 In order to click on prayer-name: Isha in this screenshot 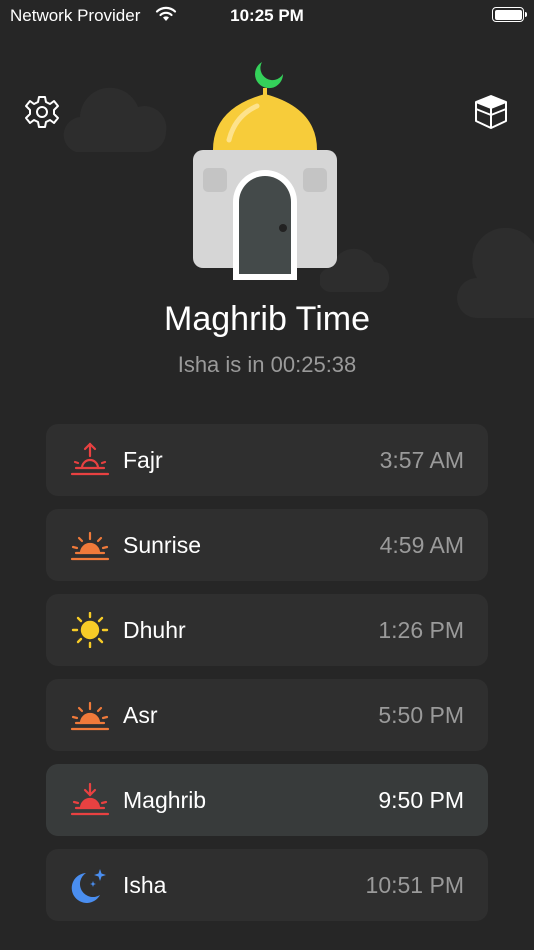, I will do `click(145, 885)`.